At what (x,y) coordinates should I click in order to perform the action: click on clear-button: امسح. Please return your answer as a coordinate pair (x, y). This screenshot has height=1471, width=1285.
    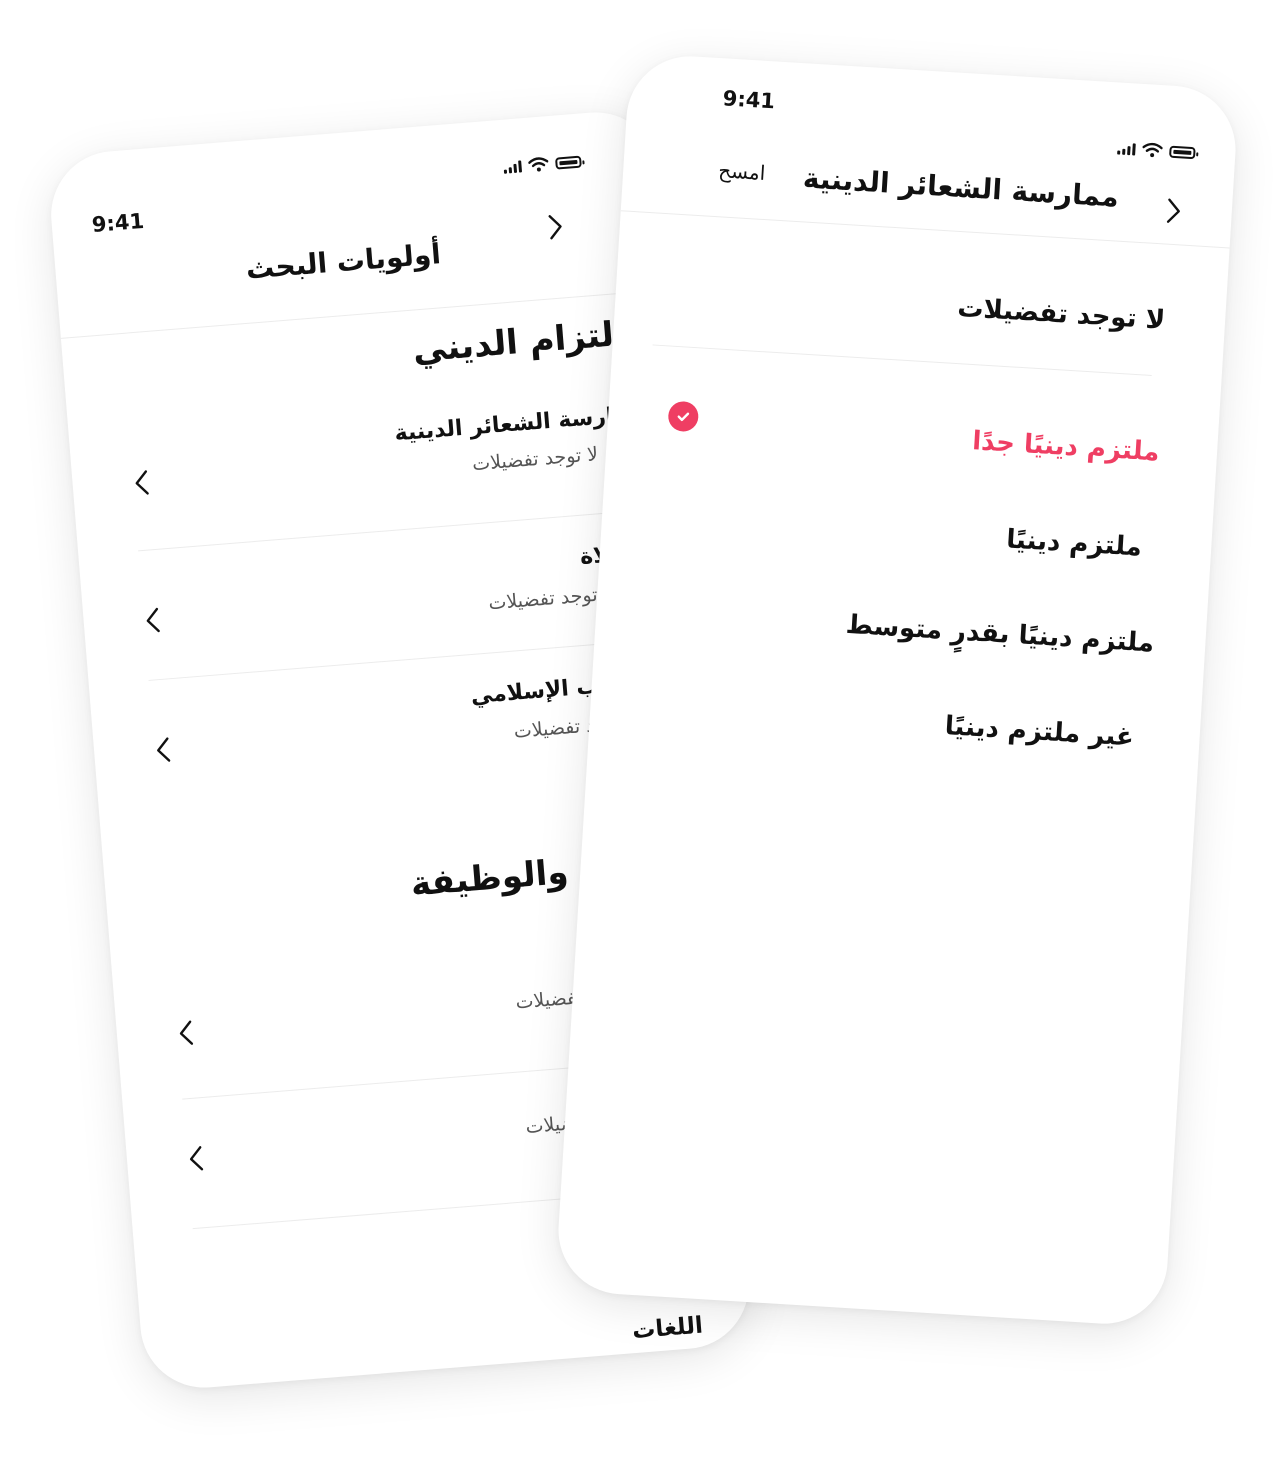
    Looking at the image, I should click on (742, 171).